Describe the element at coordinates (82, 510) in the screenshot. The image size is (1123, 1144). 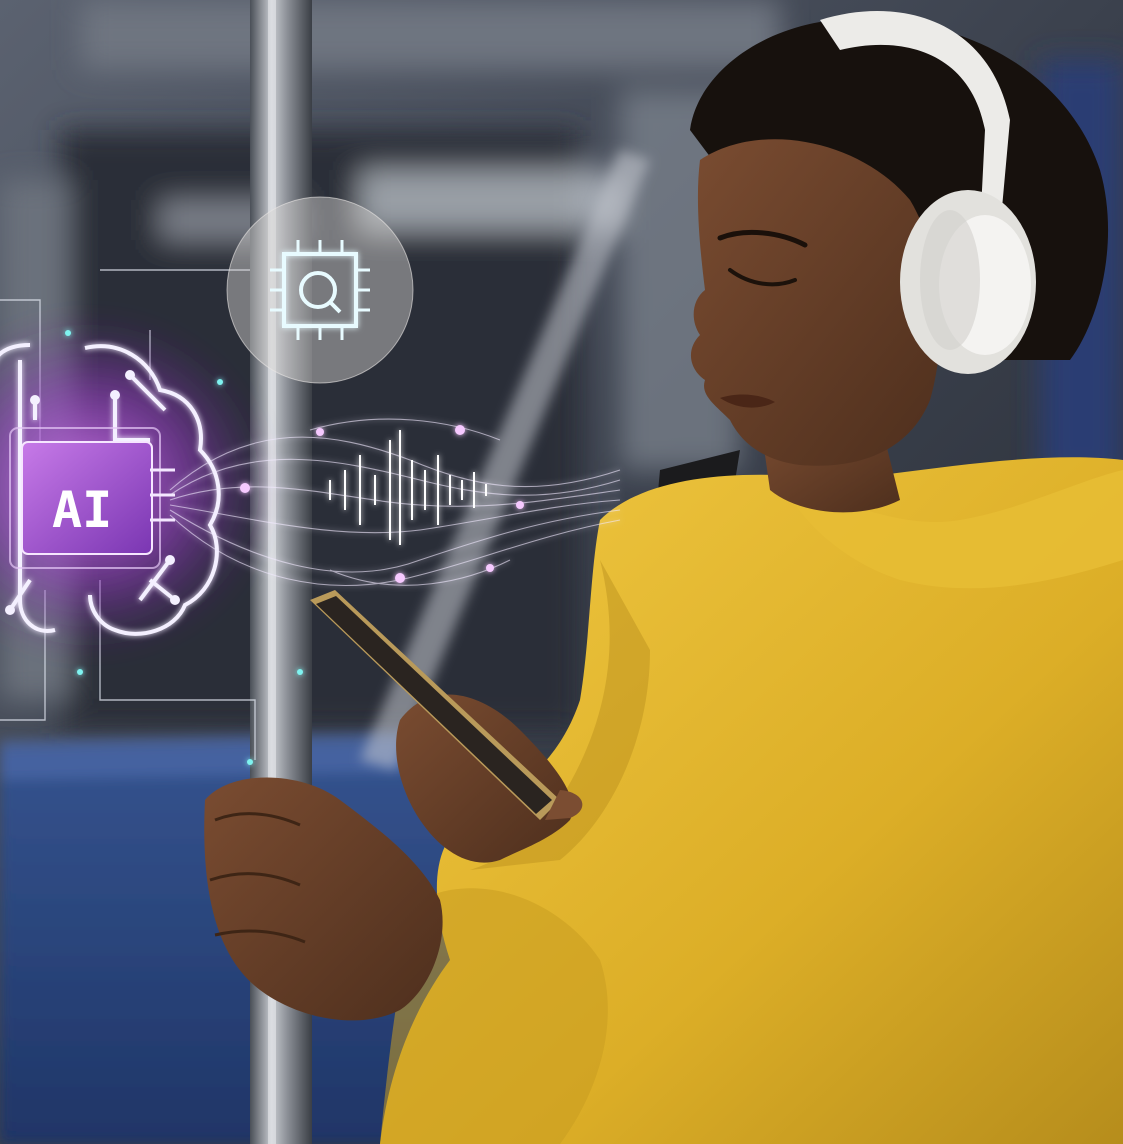
I see `ai-chip-label: AI` at that location.